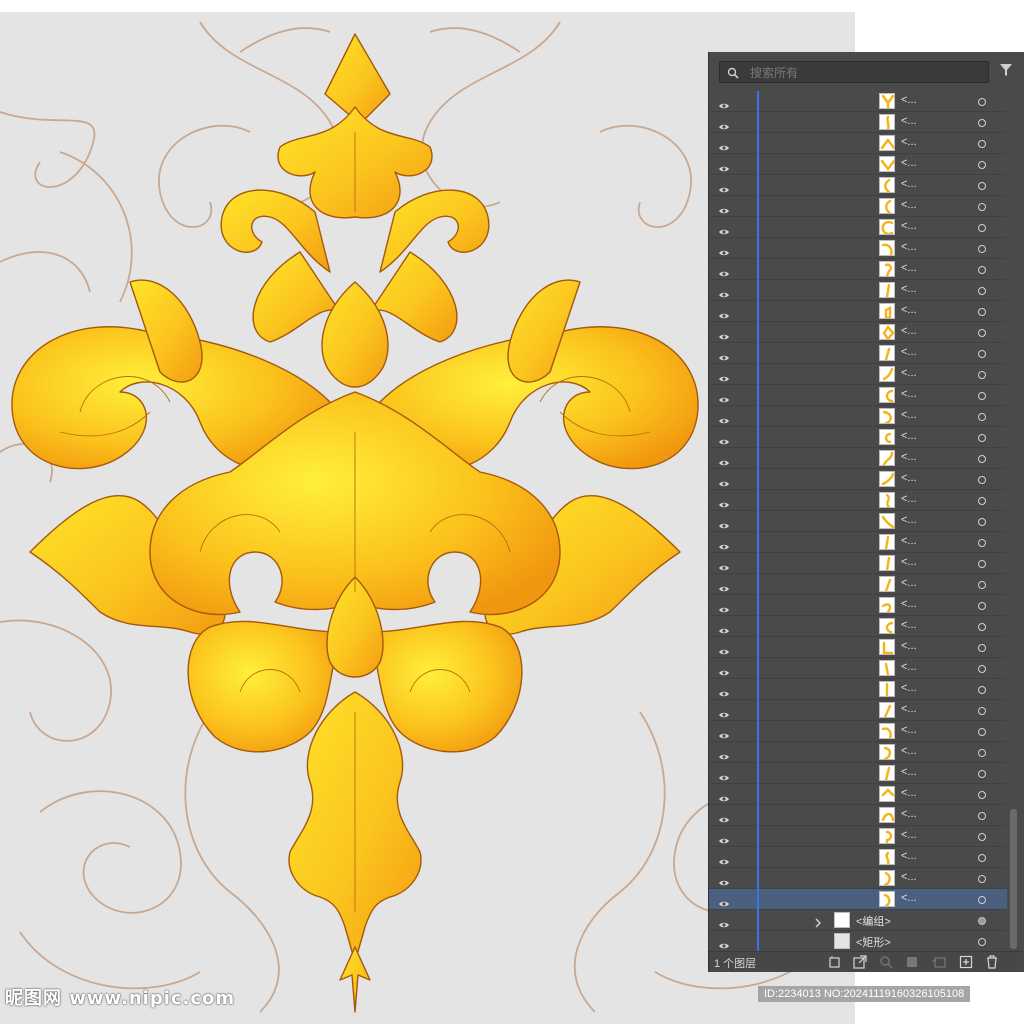  What do you see at coordinates (1013, 522) in the screenshot?
I see `panel-scrollbar` at bounding box center [1013, 522].